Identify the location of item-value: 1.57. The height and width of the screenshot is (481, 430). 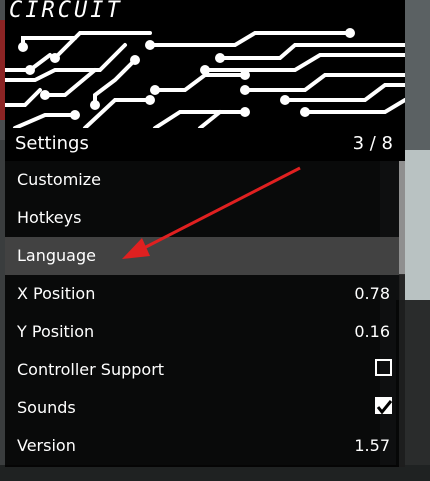
(372, 445).